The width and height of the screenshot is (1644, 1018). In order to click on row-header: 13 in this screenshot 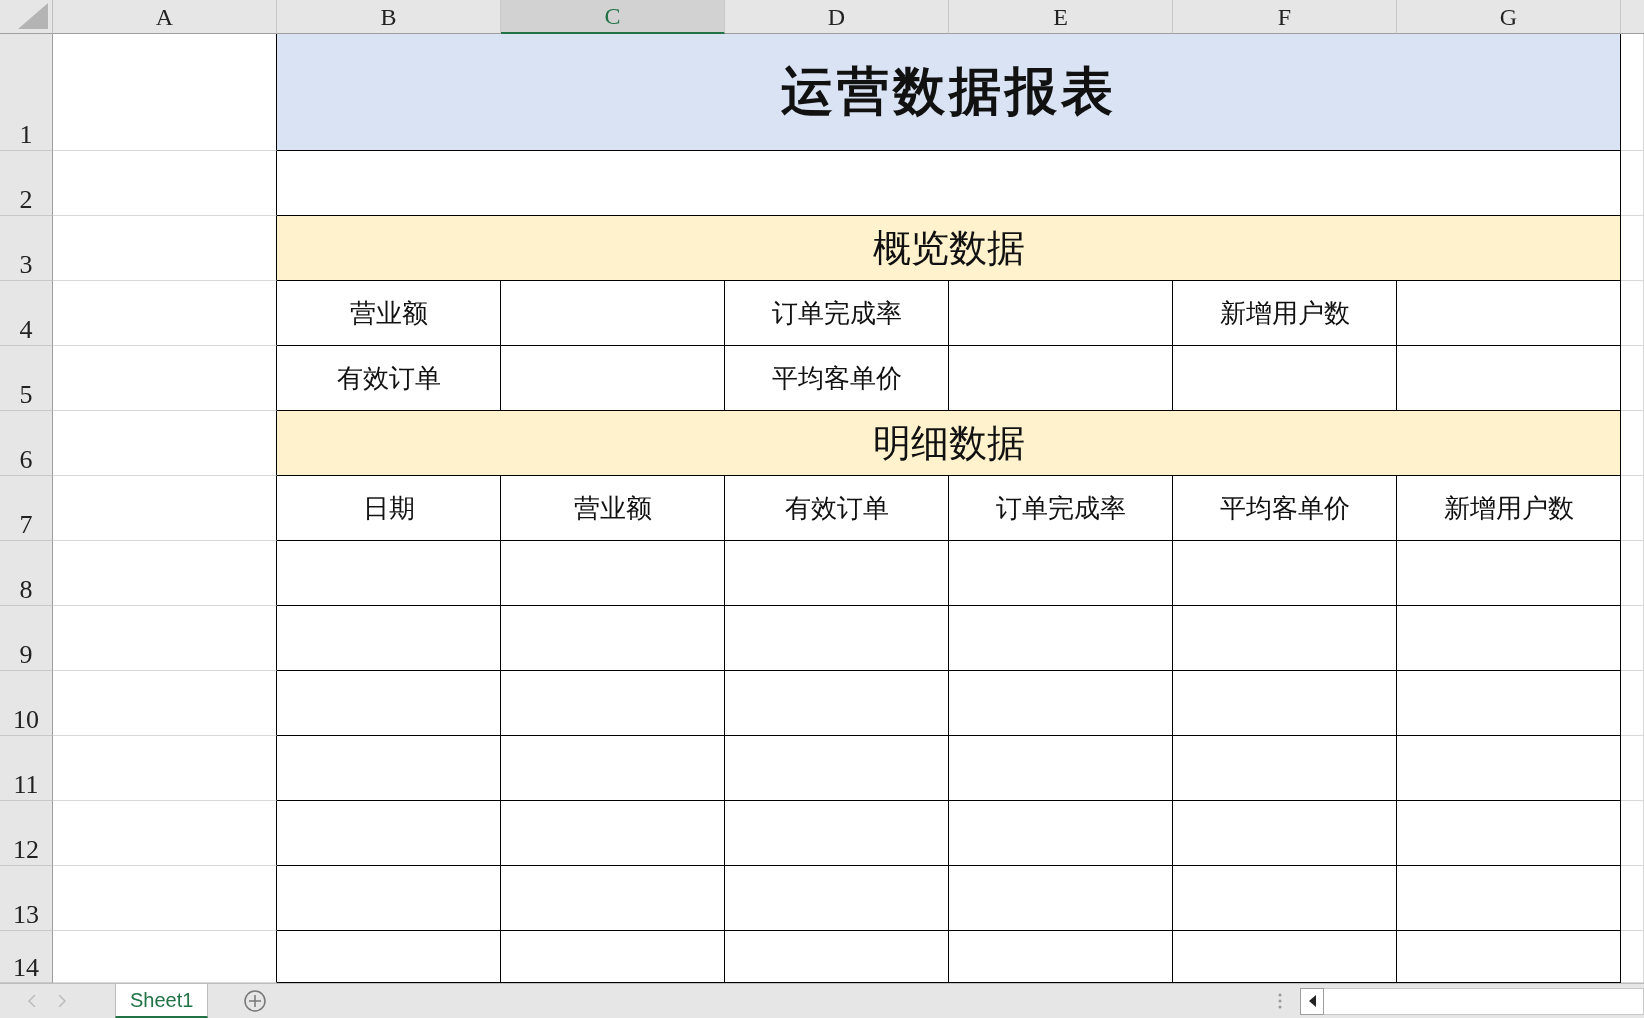, I will do `click(26, 898)`.